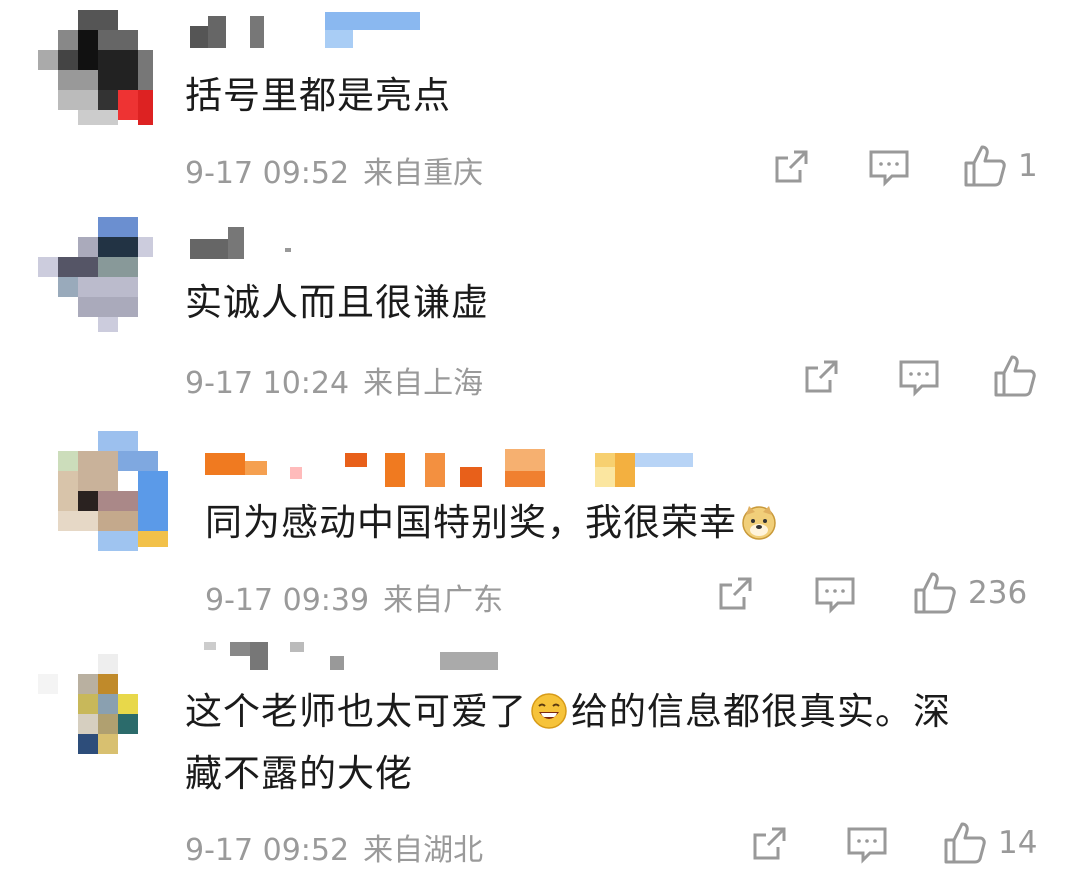 The image size is (1080, 883). I want to click on comment-meta: 9-17 10:24 来自上海, so click(334, 380).